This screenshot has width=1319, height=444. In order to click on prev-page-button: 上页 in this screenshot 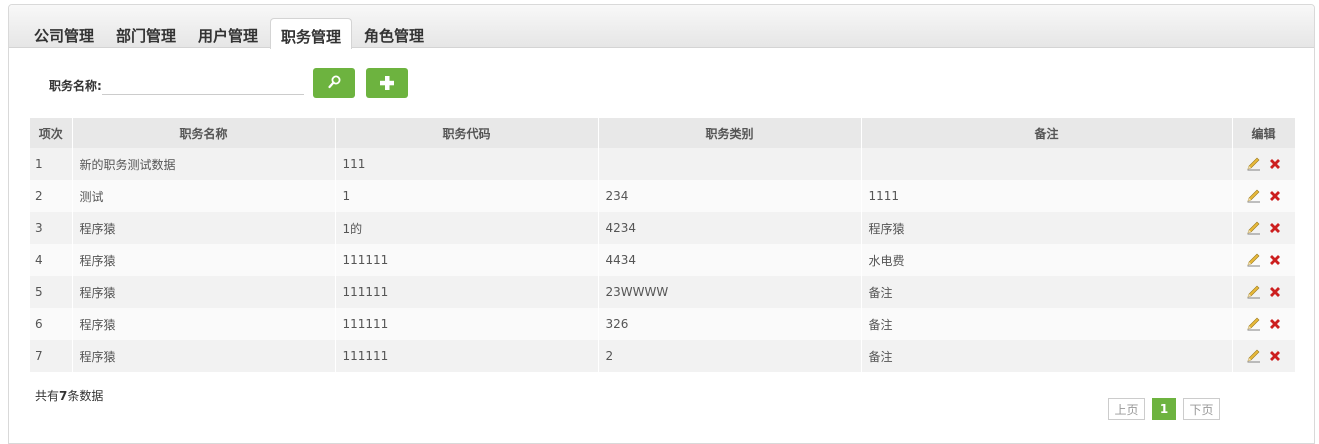, I will do `click(1126, 409)`.